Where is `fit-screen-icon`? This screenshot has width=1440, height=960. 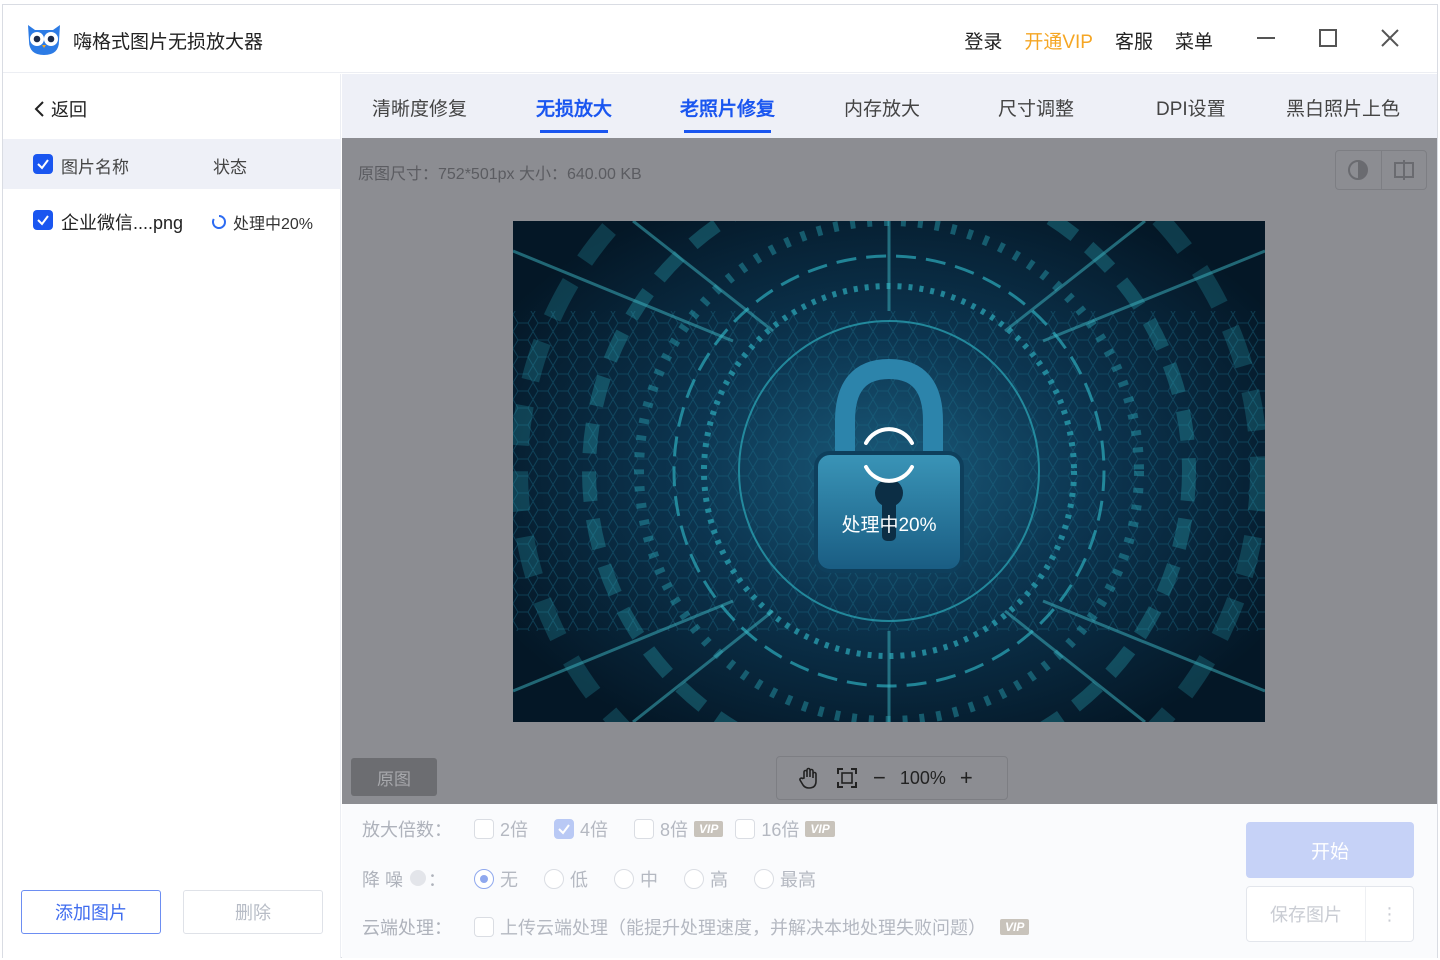
fit-screen-icon is located at coordinates (847, 778).